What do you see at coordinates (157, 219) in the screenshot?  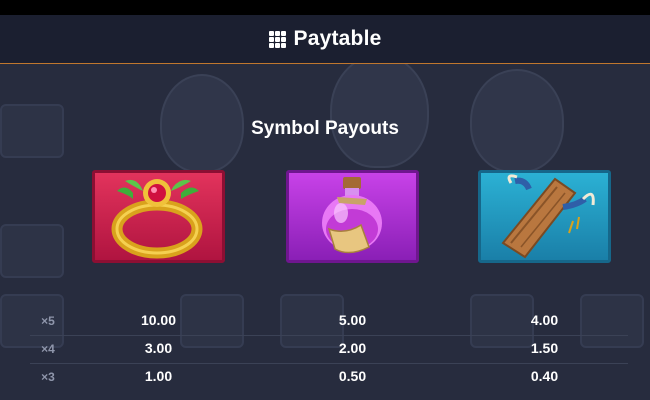 I see `ruby-ring-icon` at bounding box center [157, 219].